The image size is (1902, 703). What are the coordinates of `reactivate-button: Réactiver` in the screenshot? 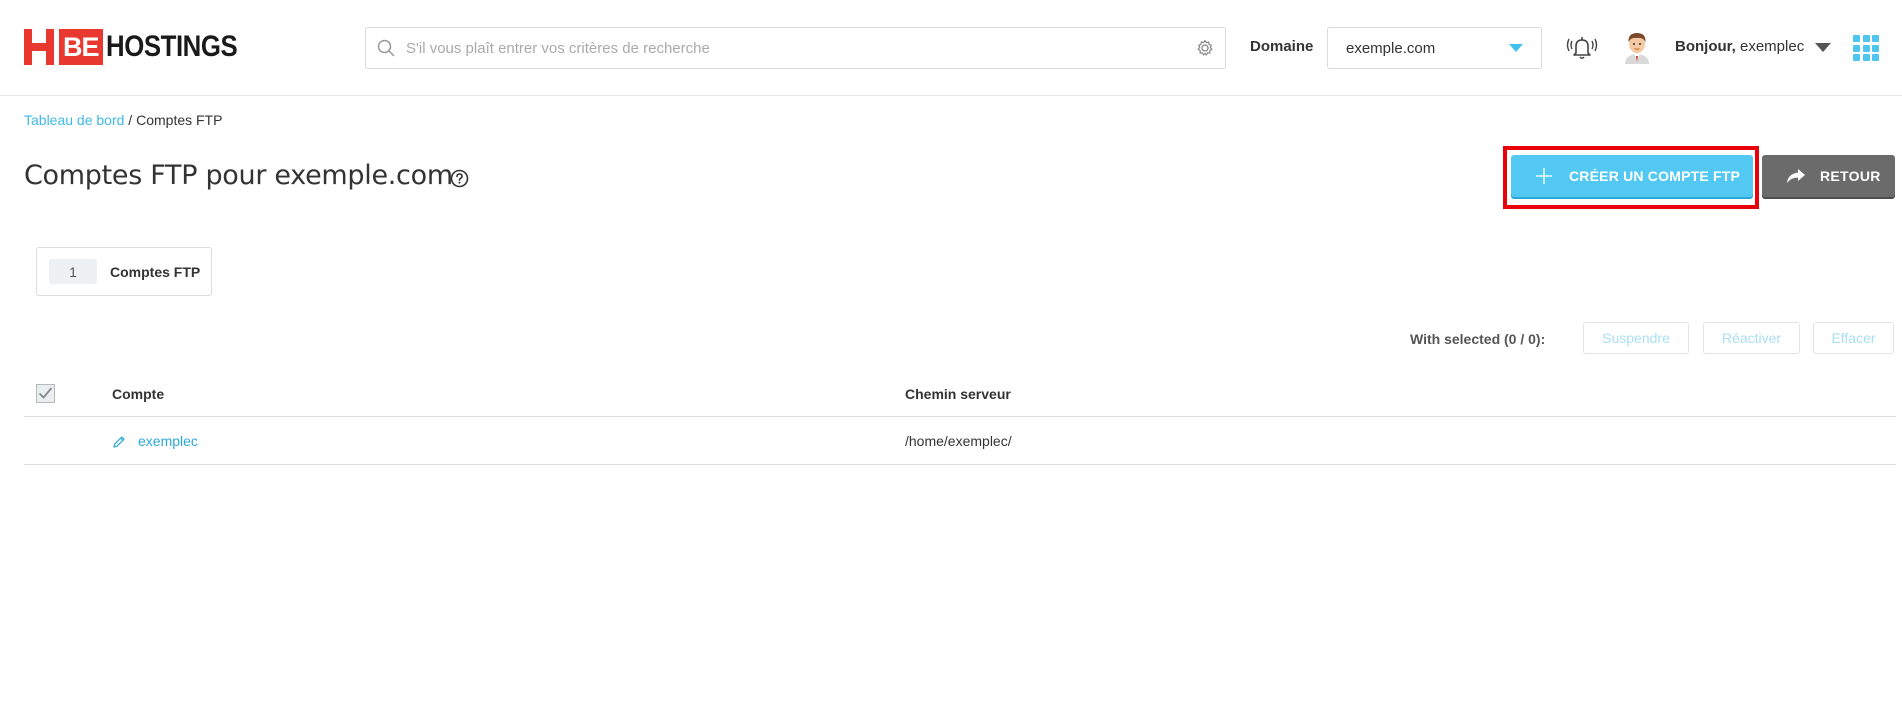 It's located at (1751, 338).